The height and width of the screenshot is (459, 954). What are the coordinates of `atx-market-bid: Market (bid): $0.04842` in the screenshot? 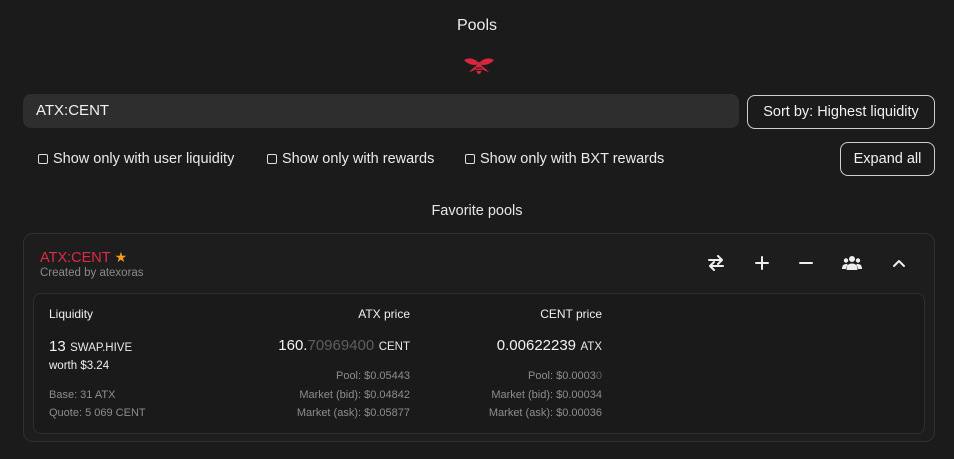 It's located at (354, 395).